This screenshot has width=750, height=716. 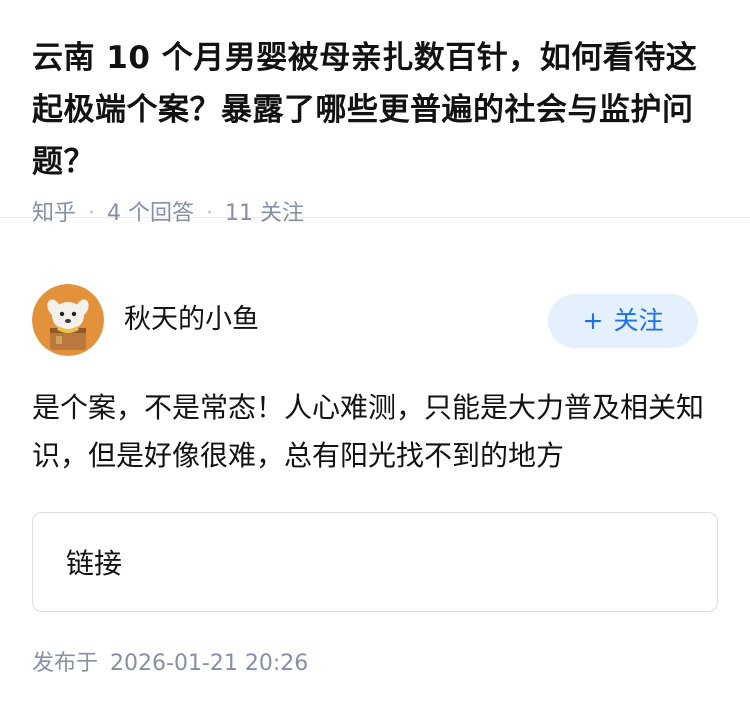 I want to click on follow-button-label: 关注, so click(x=638, y=320).